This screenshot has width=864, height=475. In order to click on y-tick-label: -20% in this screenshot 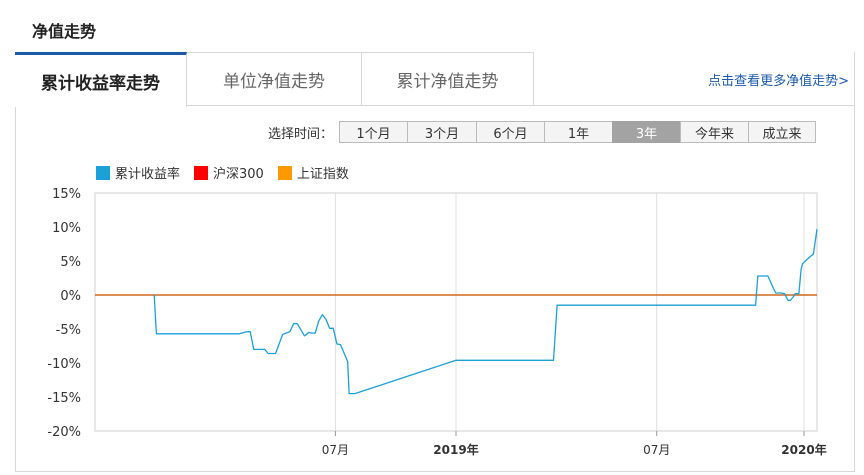, I will do `click(64, 432)`.